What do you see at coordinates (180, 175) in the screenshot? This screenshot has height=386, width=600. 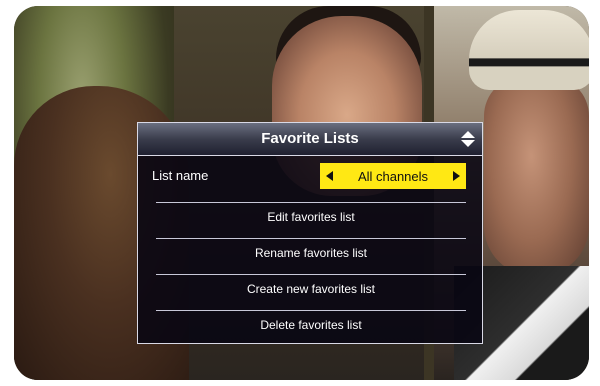 I see `list-name-label: List name` at bounding box center [180, 175].